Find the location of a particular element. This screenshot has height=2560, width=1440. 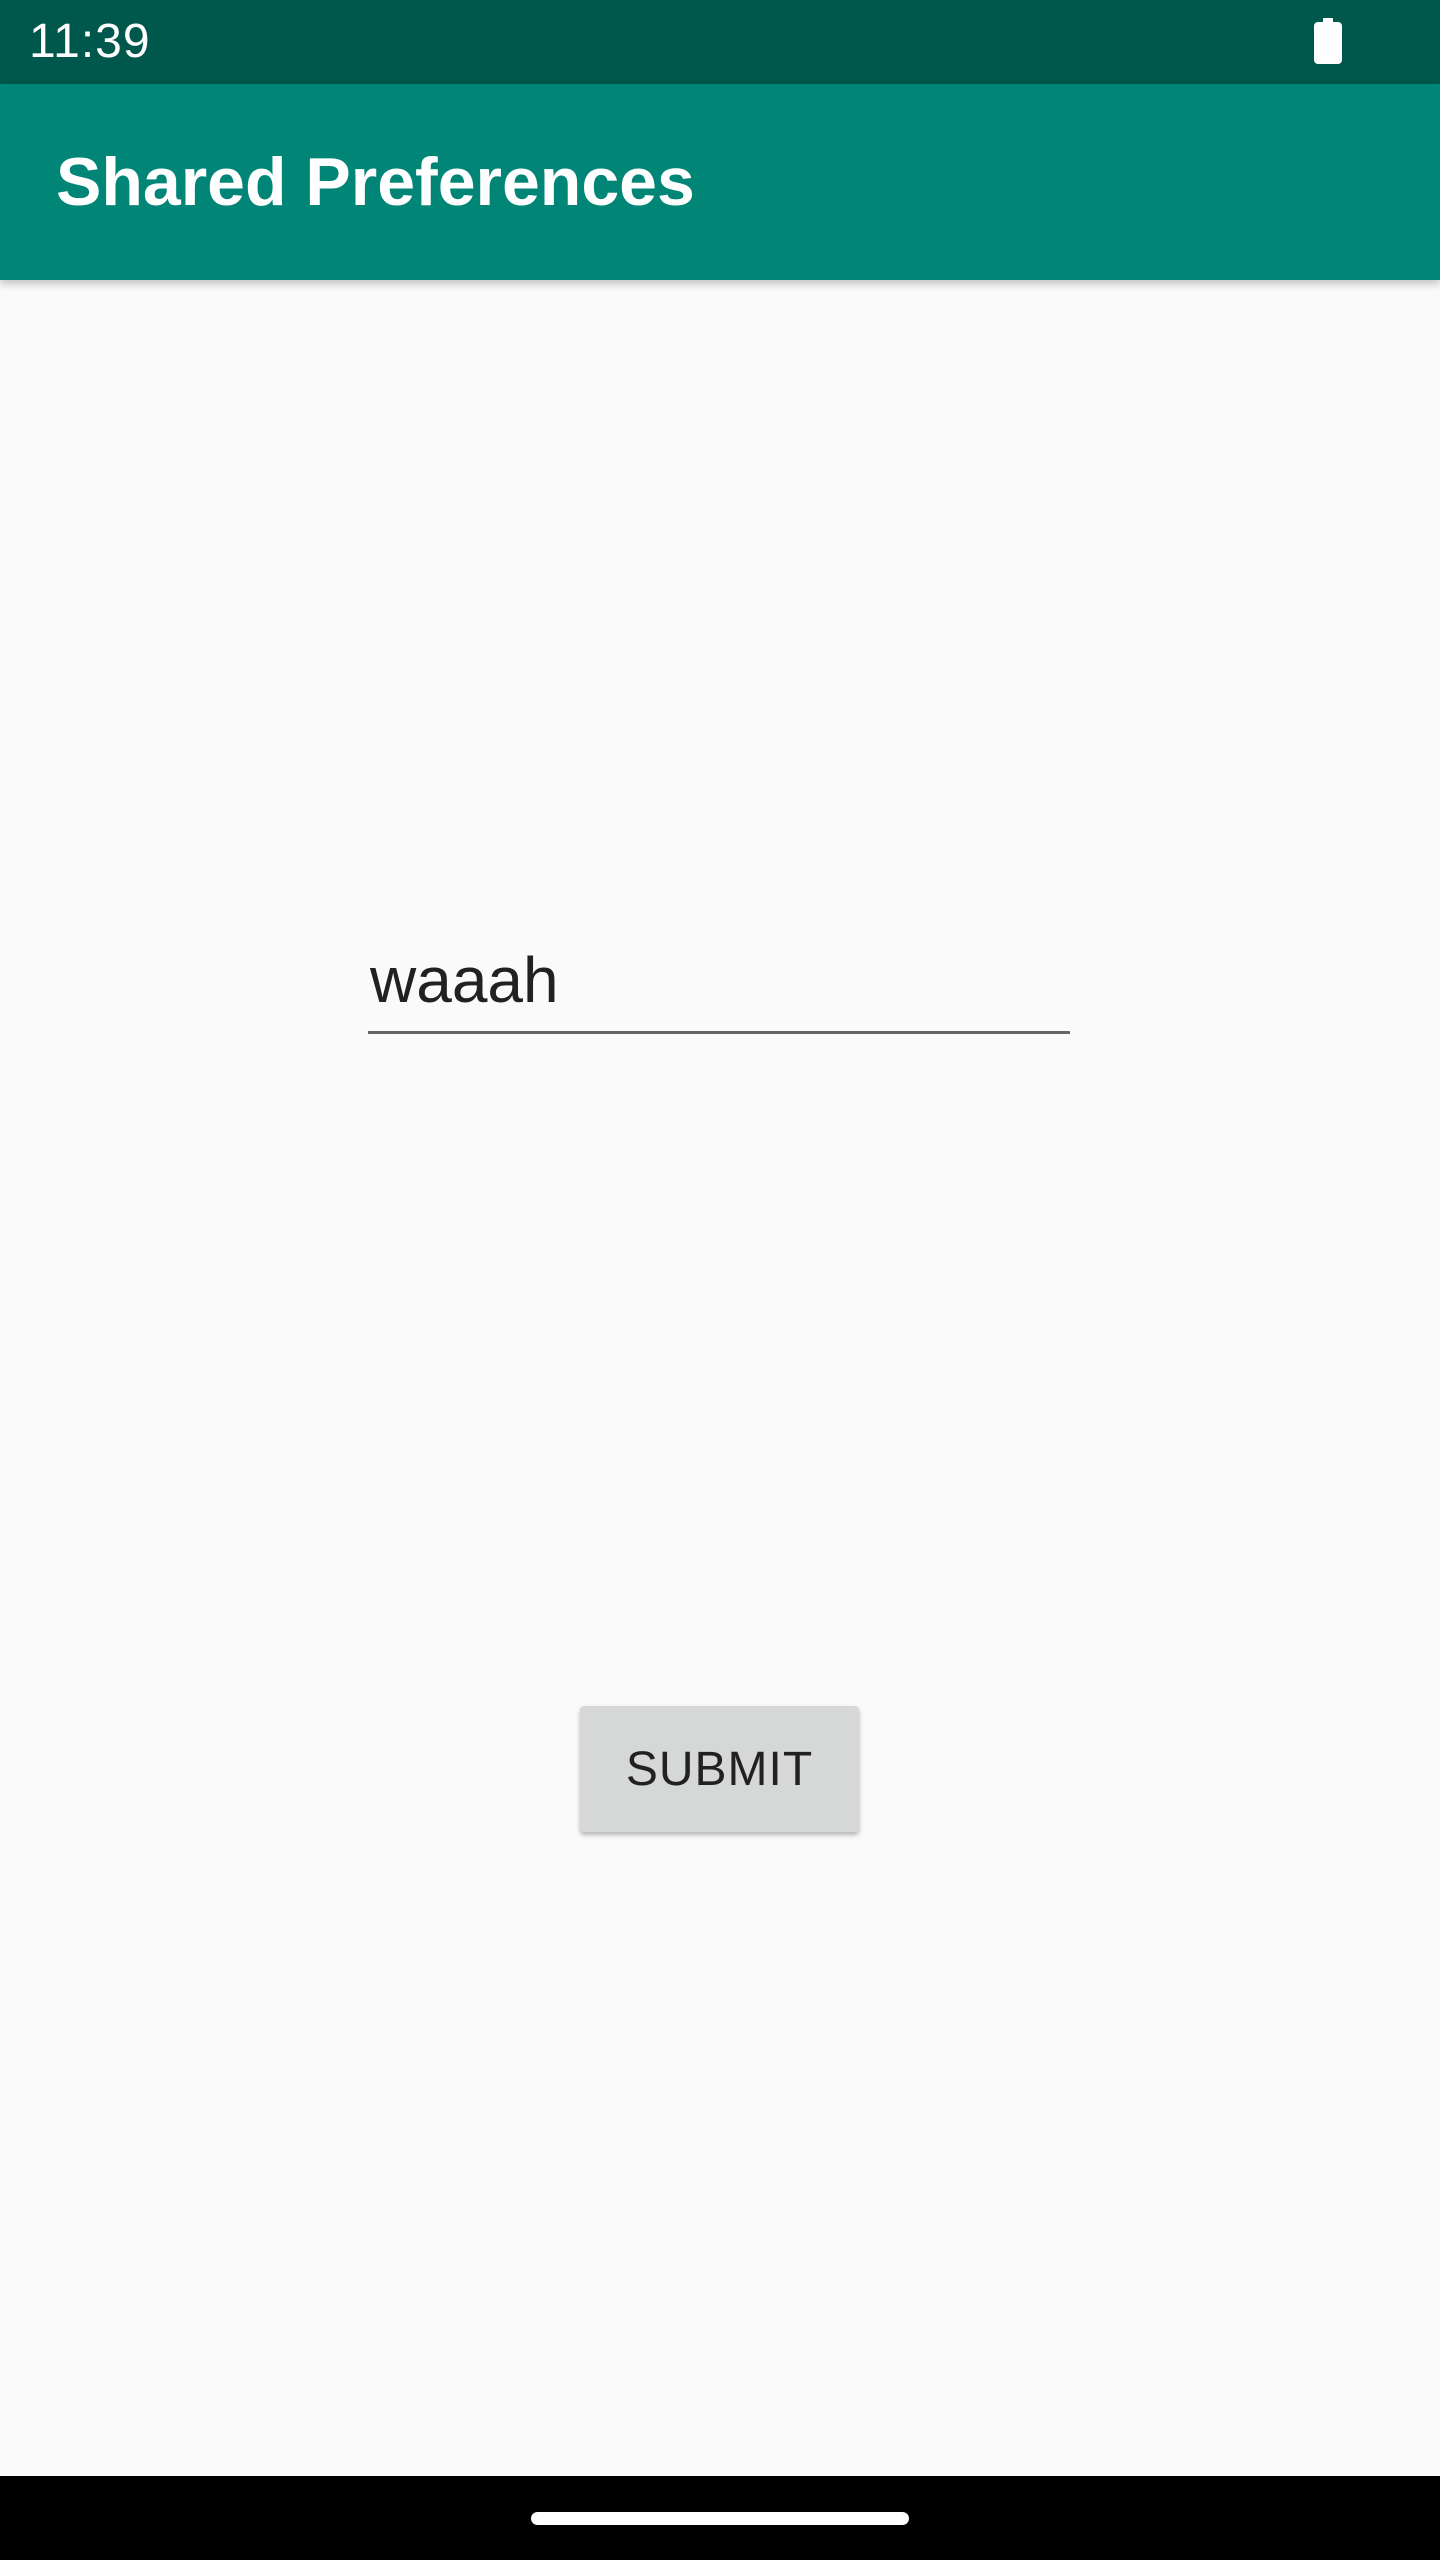

text-input is located at coordinates (715, 980).